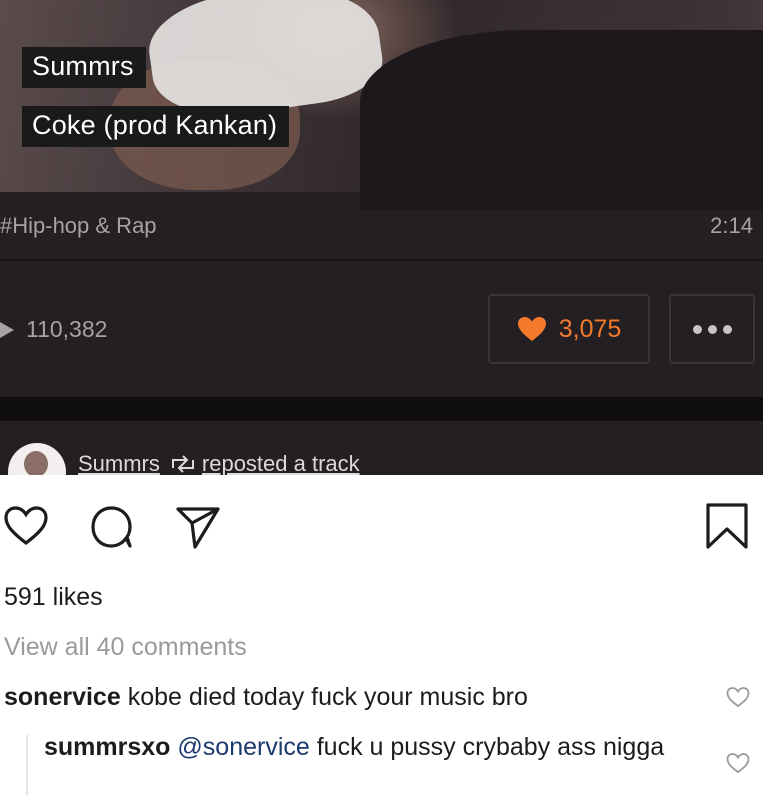  I want to click on divider, so click(381, 260).